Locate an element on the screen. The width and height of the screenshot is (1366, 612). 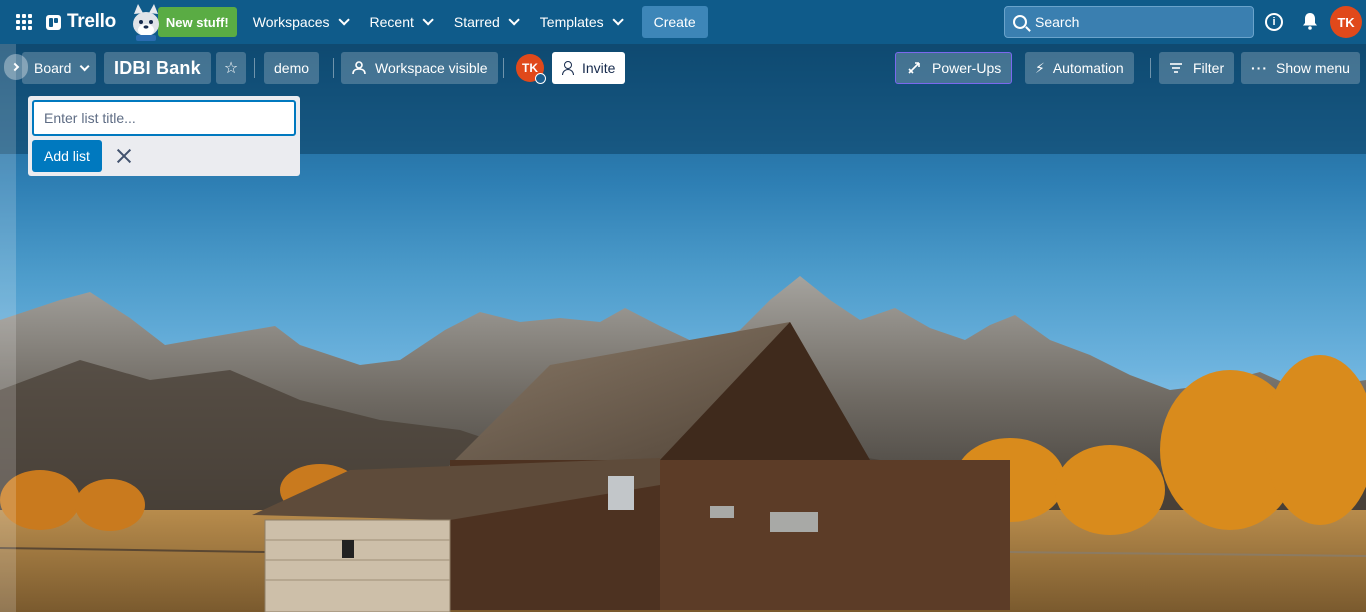
member-initials: TK is located at coordinates (530, 68).